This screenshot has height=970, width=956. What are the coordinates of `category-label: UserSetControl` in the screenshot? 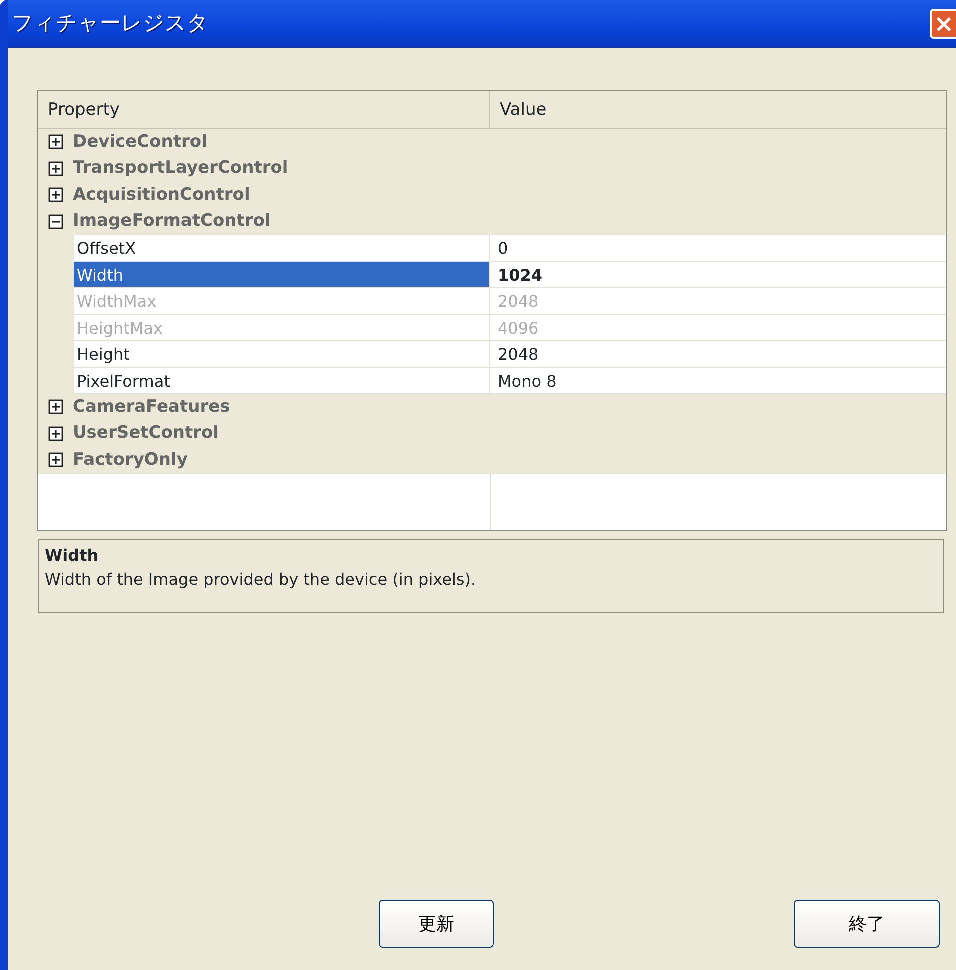 It's located at (146, 433).